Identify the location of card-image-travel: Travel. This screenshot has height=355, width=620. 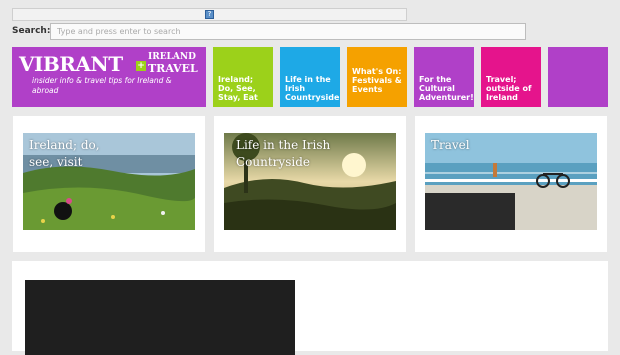
(511, 181).